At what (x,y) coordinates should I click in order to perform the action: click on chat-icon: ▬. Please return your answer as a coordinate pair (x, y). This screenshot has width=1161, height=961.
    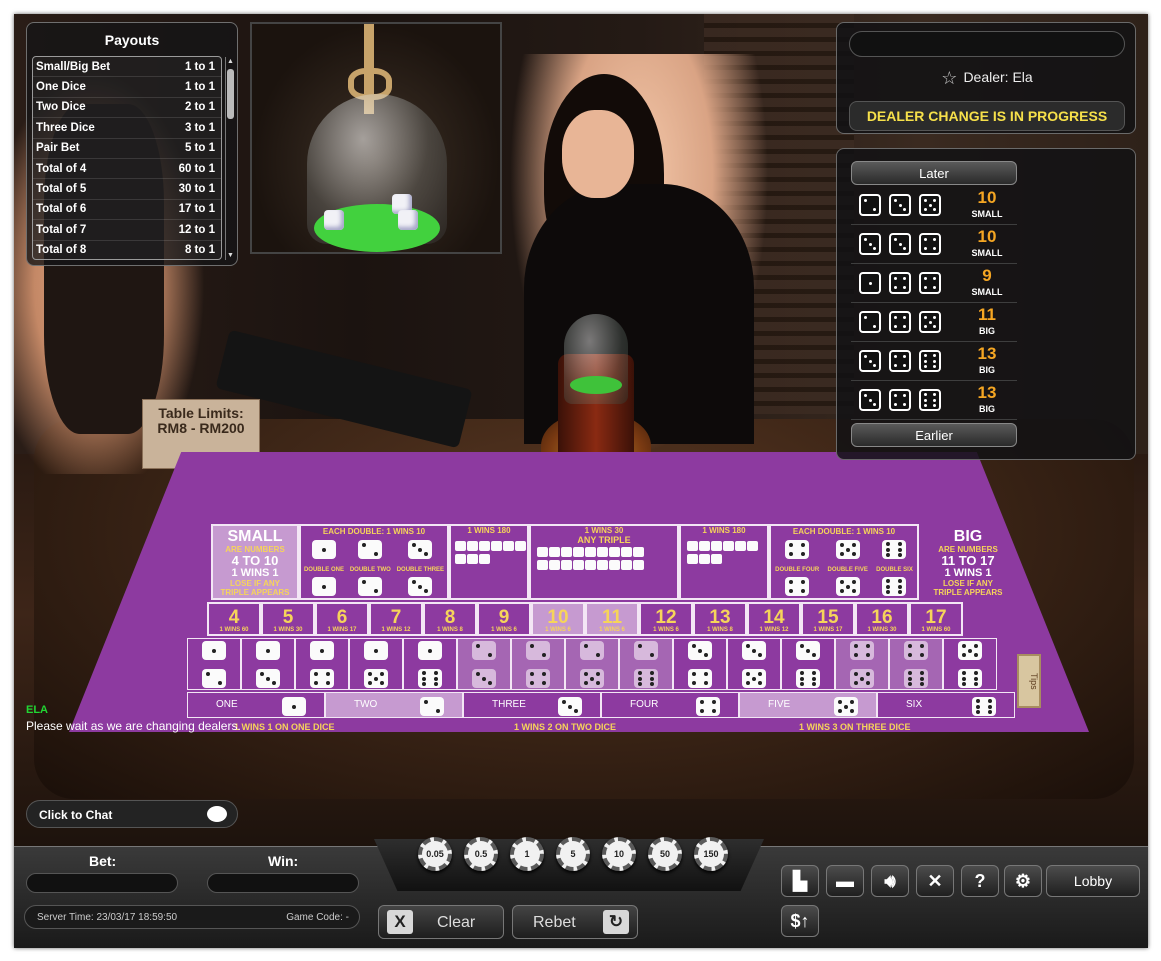
    Looking at the image, I should click on (845, 881).